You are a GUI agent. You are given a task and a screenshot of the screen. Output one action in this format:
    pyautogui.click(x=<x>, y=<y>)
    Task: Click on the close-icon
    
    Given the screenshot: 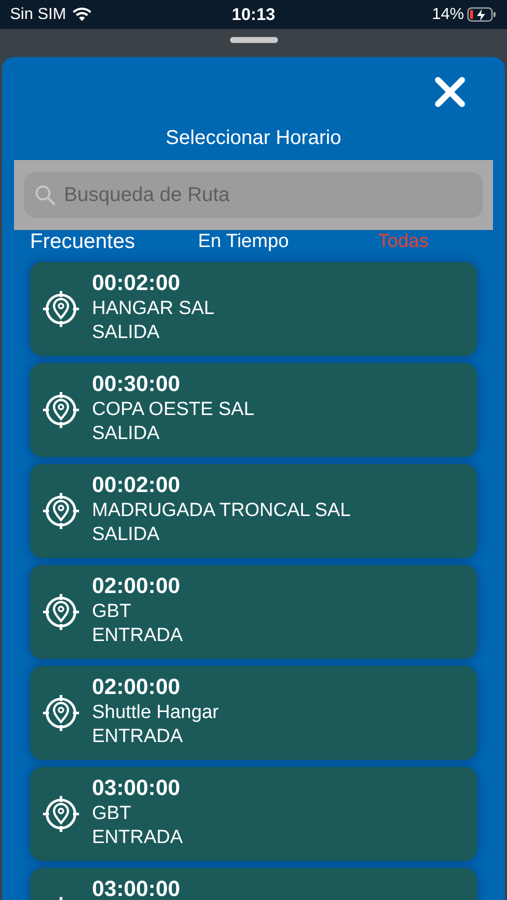 What is the action you would take?
    pyautogui.click(x=450, y=92)
    